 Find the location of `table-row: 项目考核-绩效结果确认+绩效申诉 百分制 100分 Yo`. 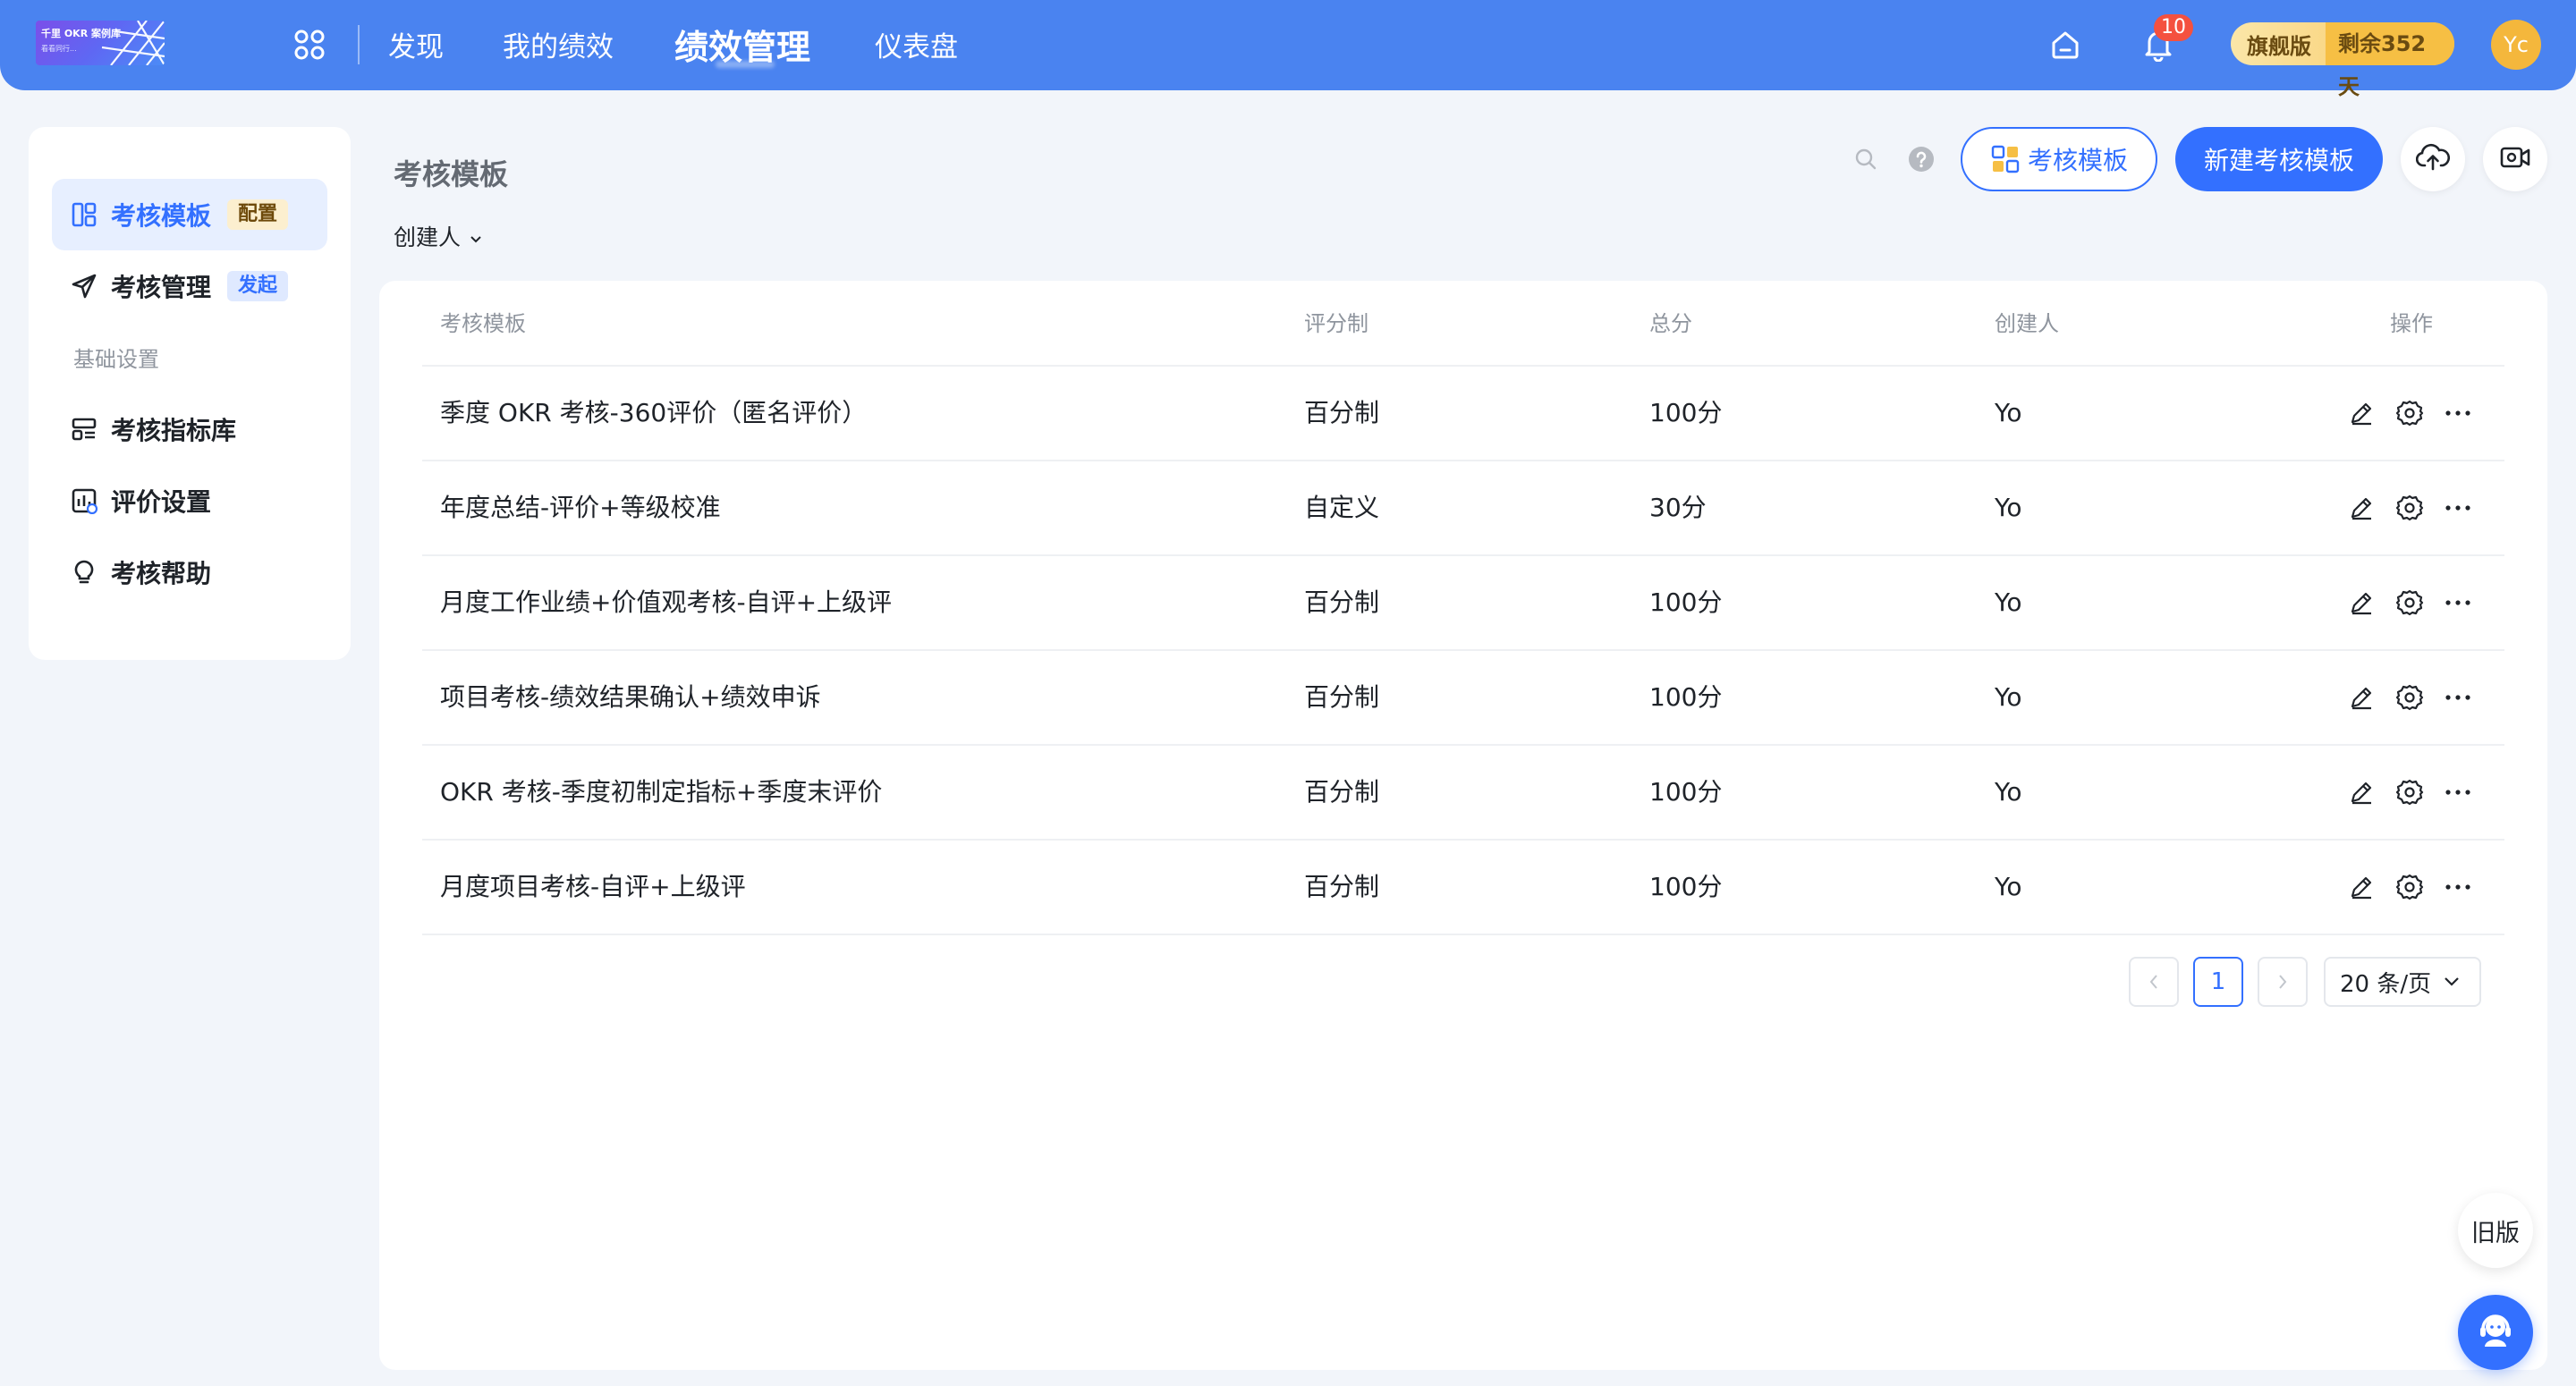

table-row: 项目考核-绩效结果确认+绩效申诉 百分制 100分 Yo is located at coordinates (1463, 698).